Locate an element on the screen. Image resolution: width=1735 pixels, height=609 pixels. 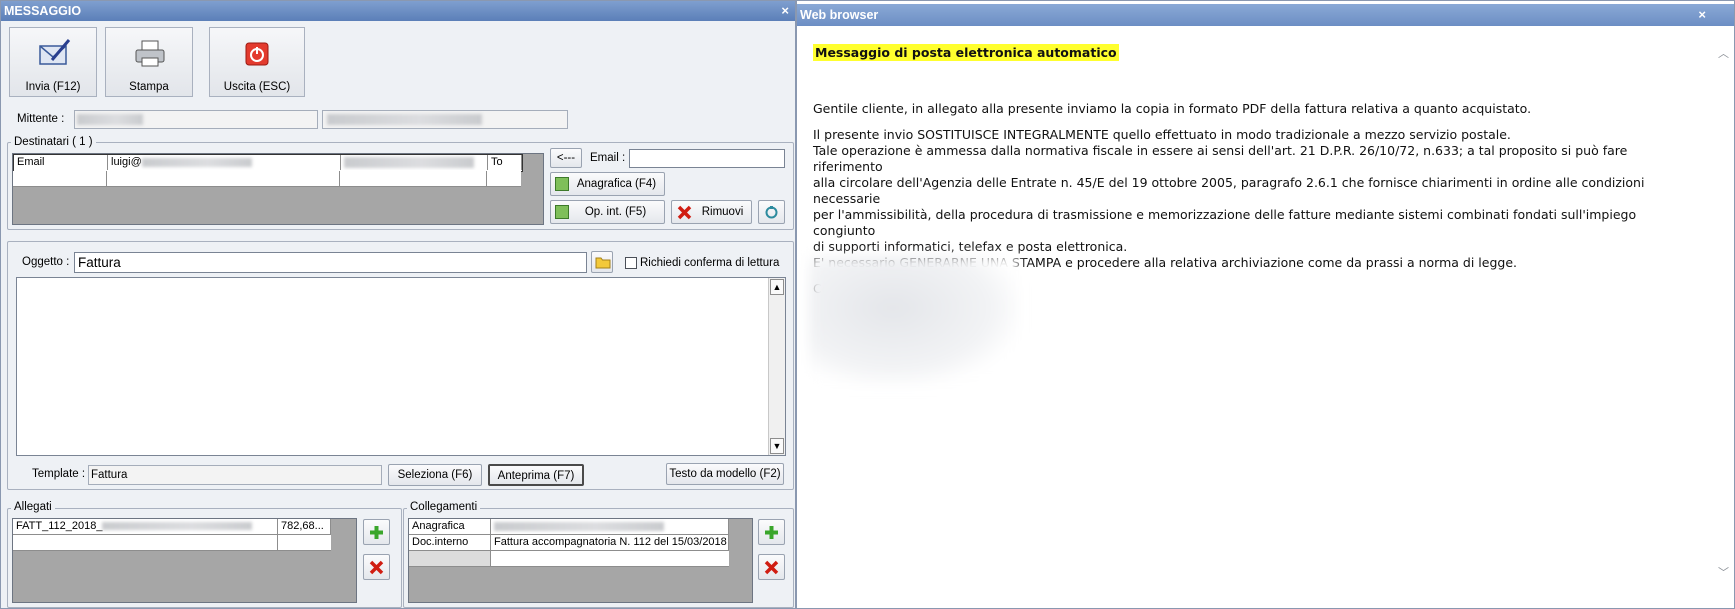
remove-link-button is located at coordinates (771, 567).